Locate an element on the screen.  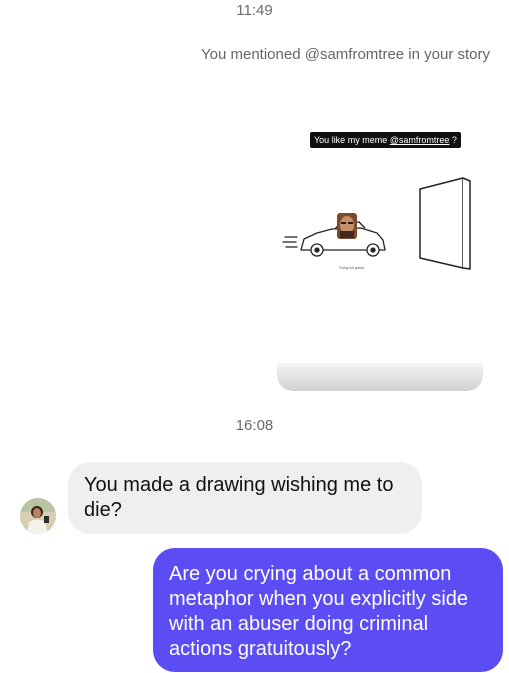
story-drawing-image: Going full speed is located at coordinates (376, 223).